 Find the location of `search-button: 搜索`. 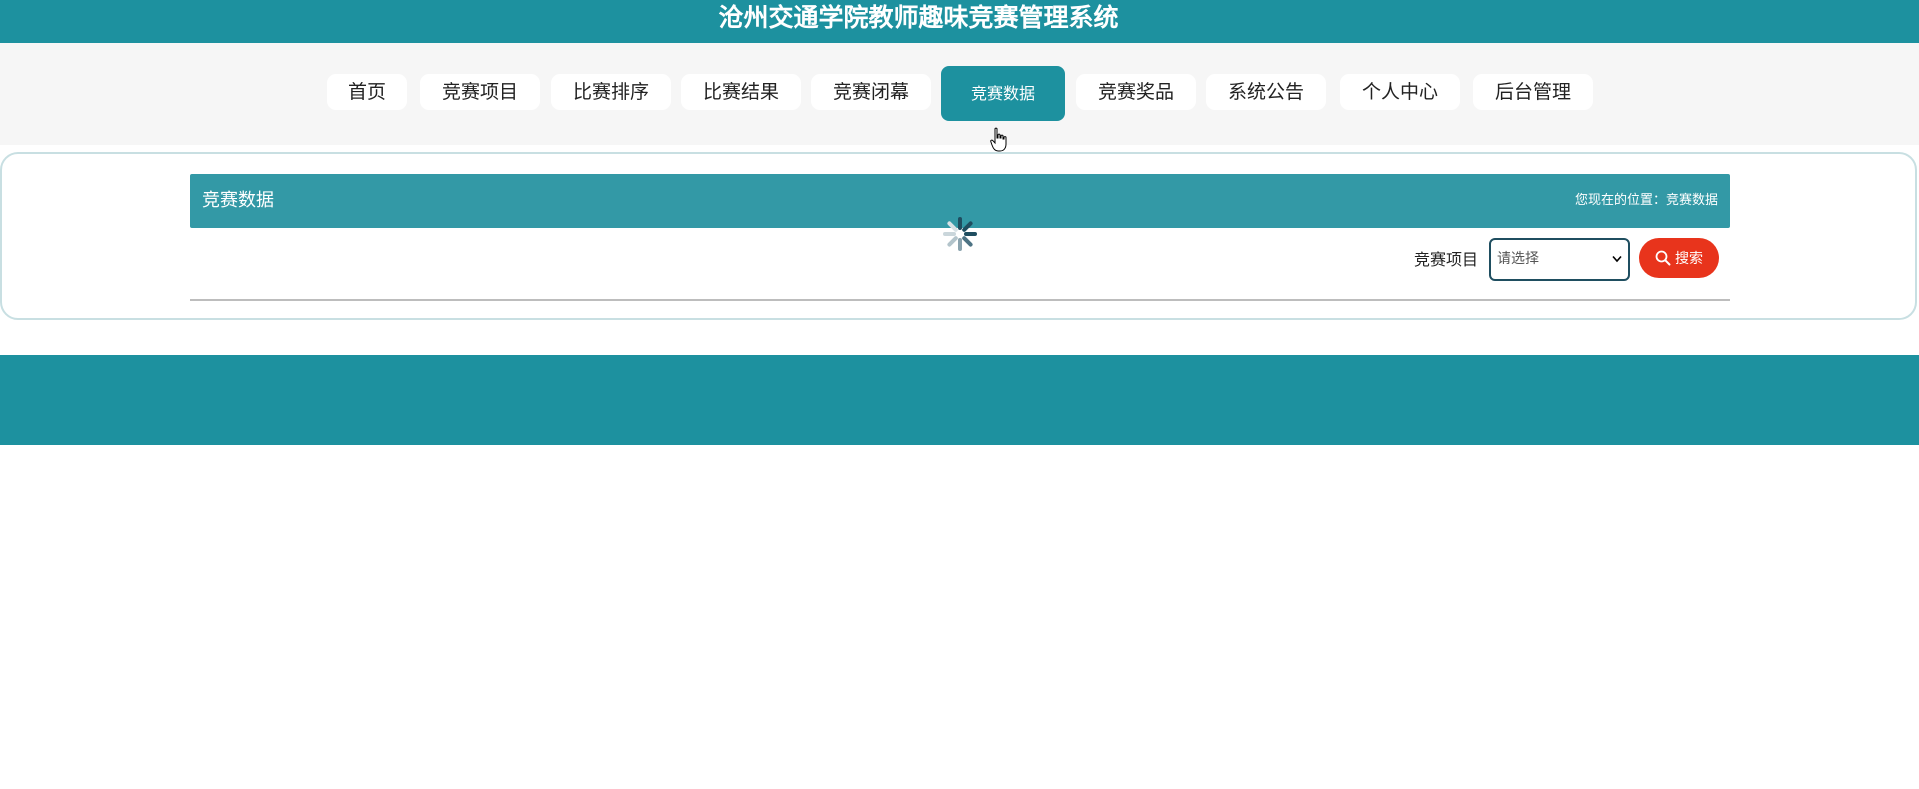

search-button: 搜索 is located at coordinates (1679, 258).